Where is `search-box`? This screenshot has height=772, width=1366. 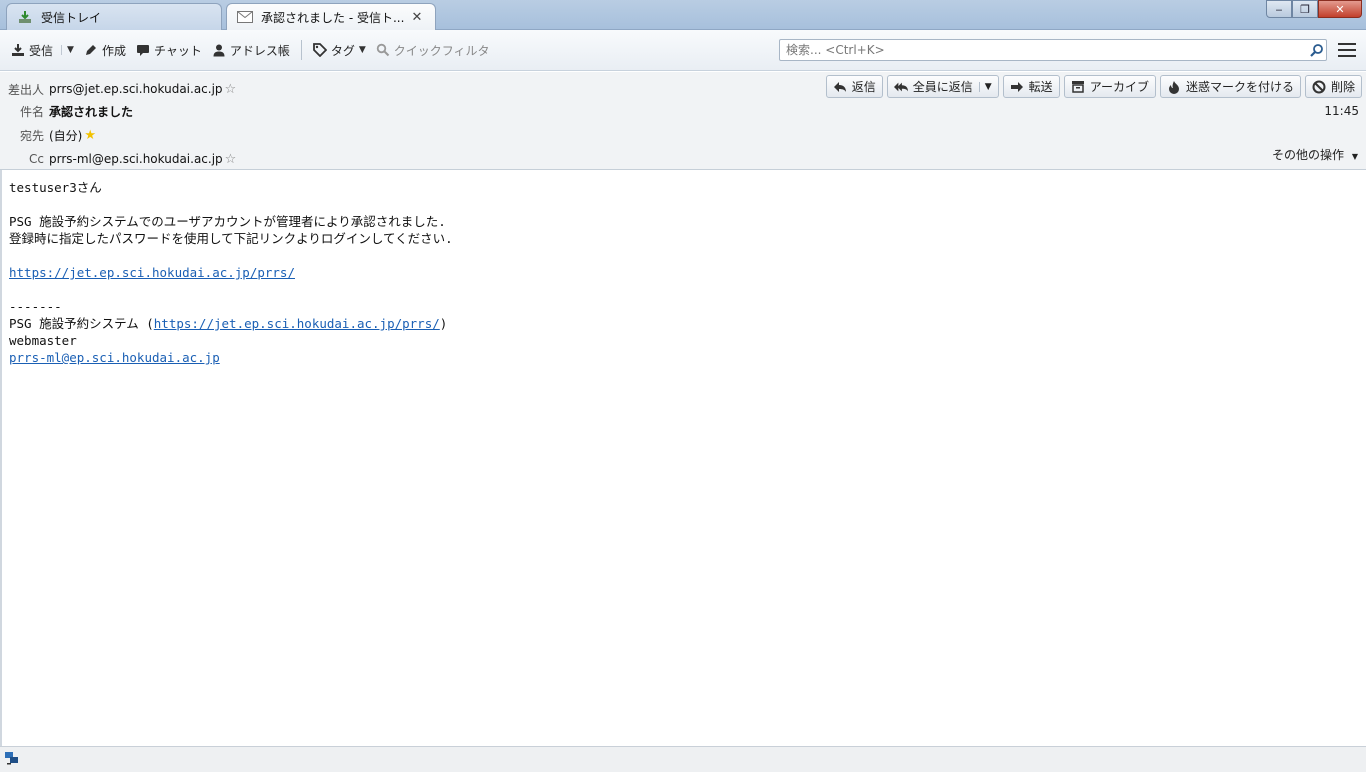 search-box is located at coordinates (1053, 50).